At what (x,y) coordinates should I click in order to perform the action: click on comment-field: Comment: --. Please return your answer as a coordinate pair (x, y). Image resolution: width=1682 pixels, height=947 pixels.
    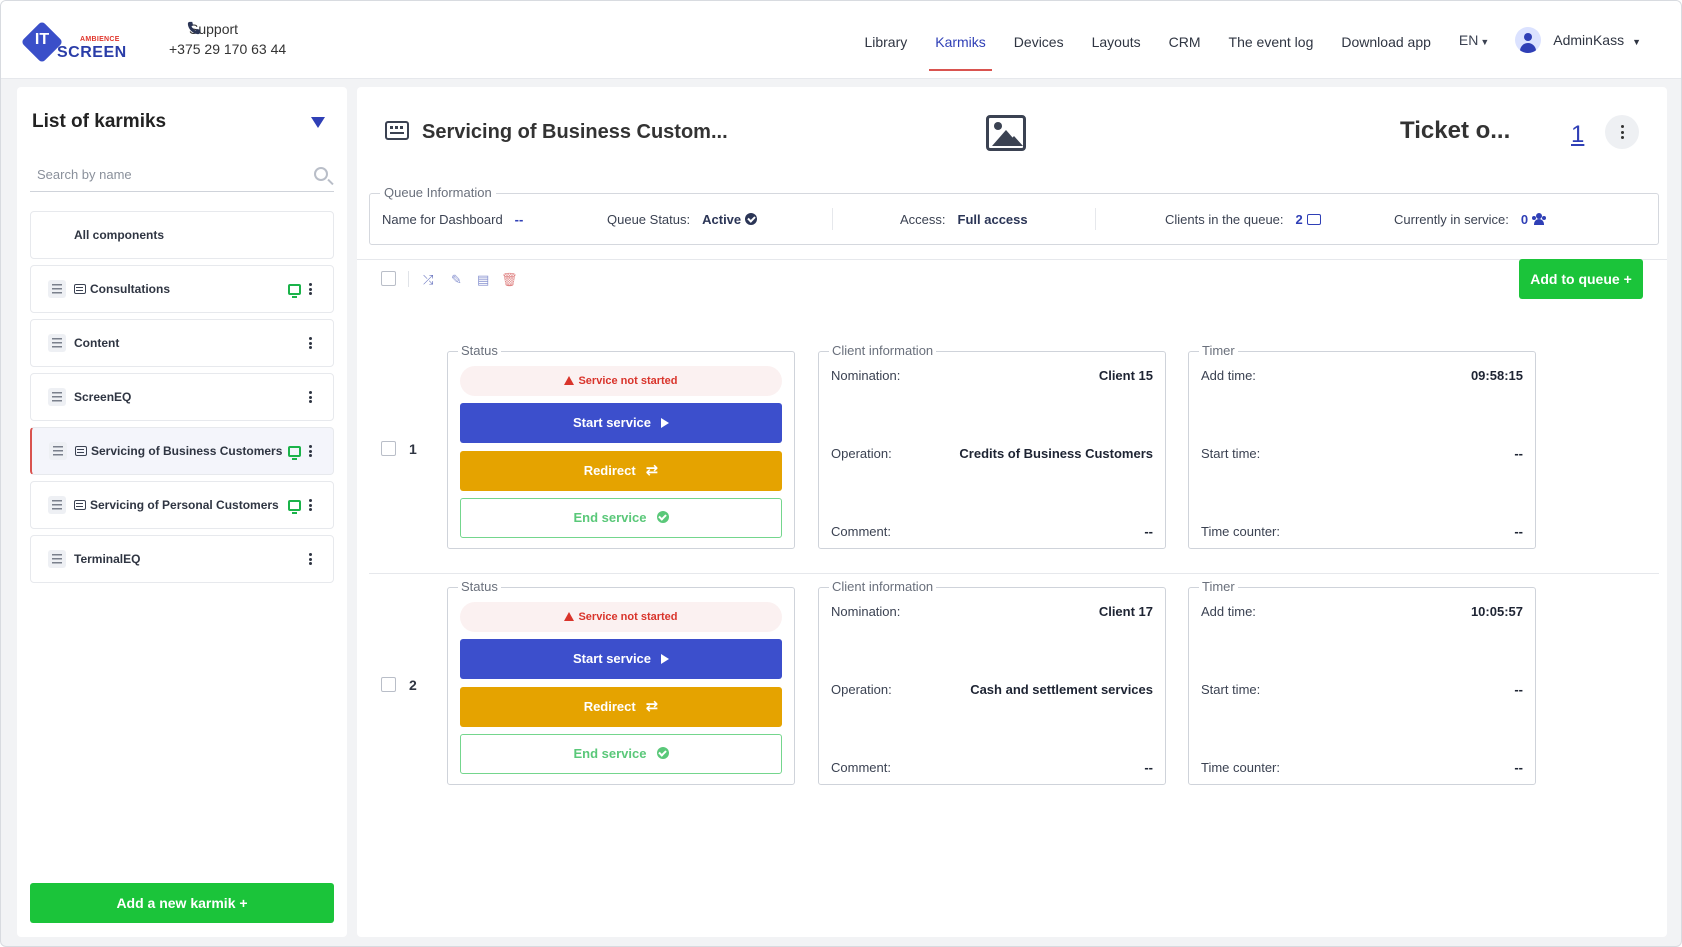
    Looking at the image, I should click on (992, 531).